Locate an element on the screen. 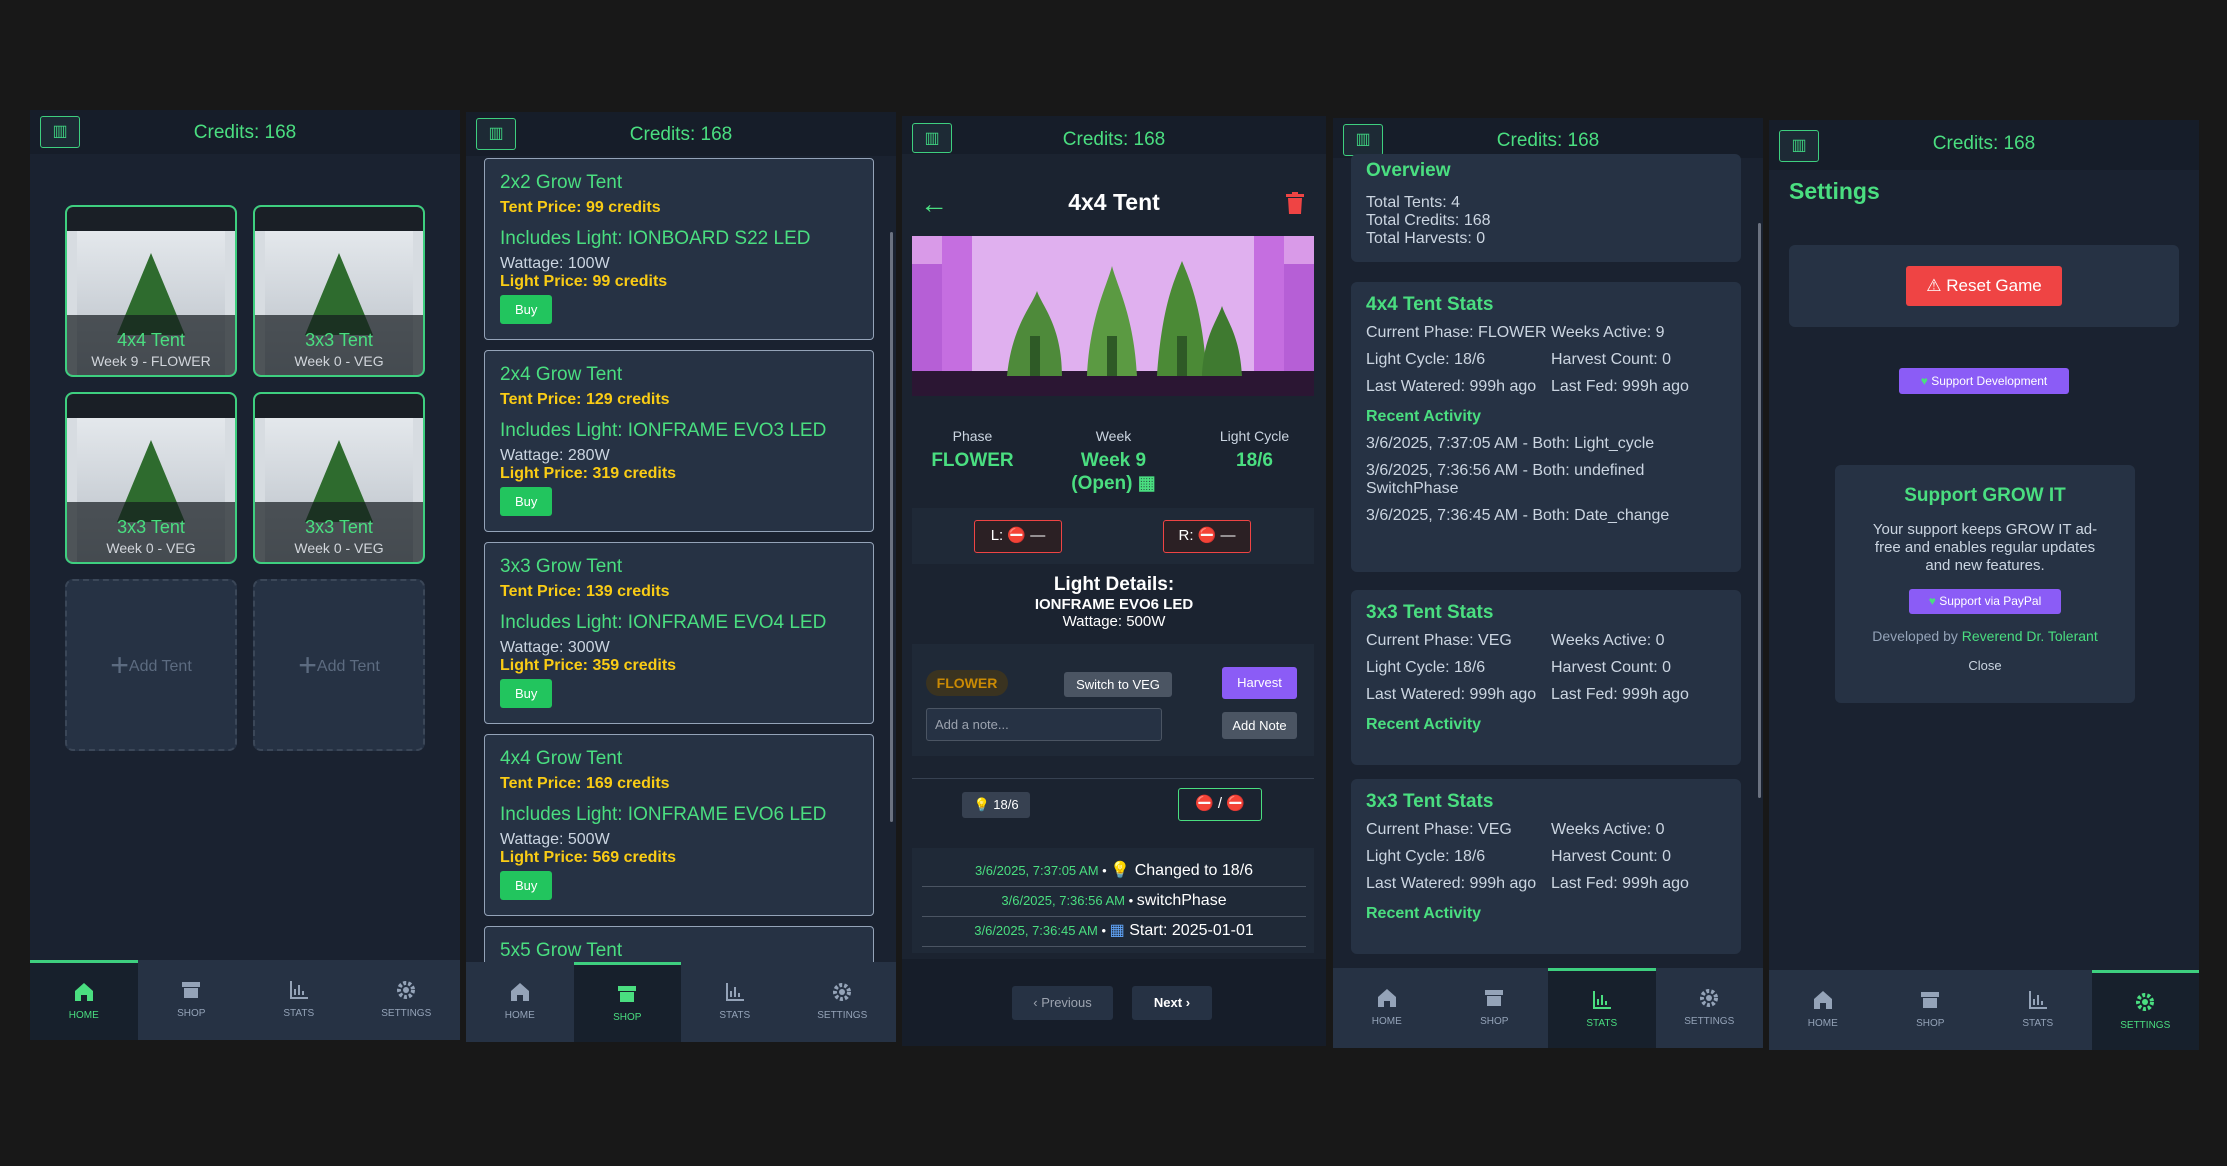 The height and width of the screenshot is (1166, 2227). add-note-button: Add Note is located at coordinates (1259, 725).